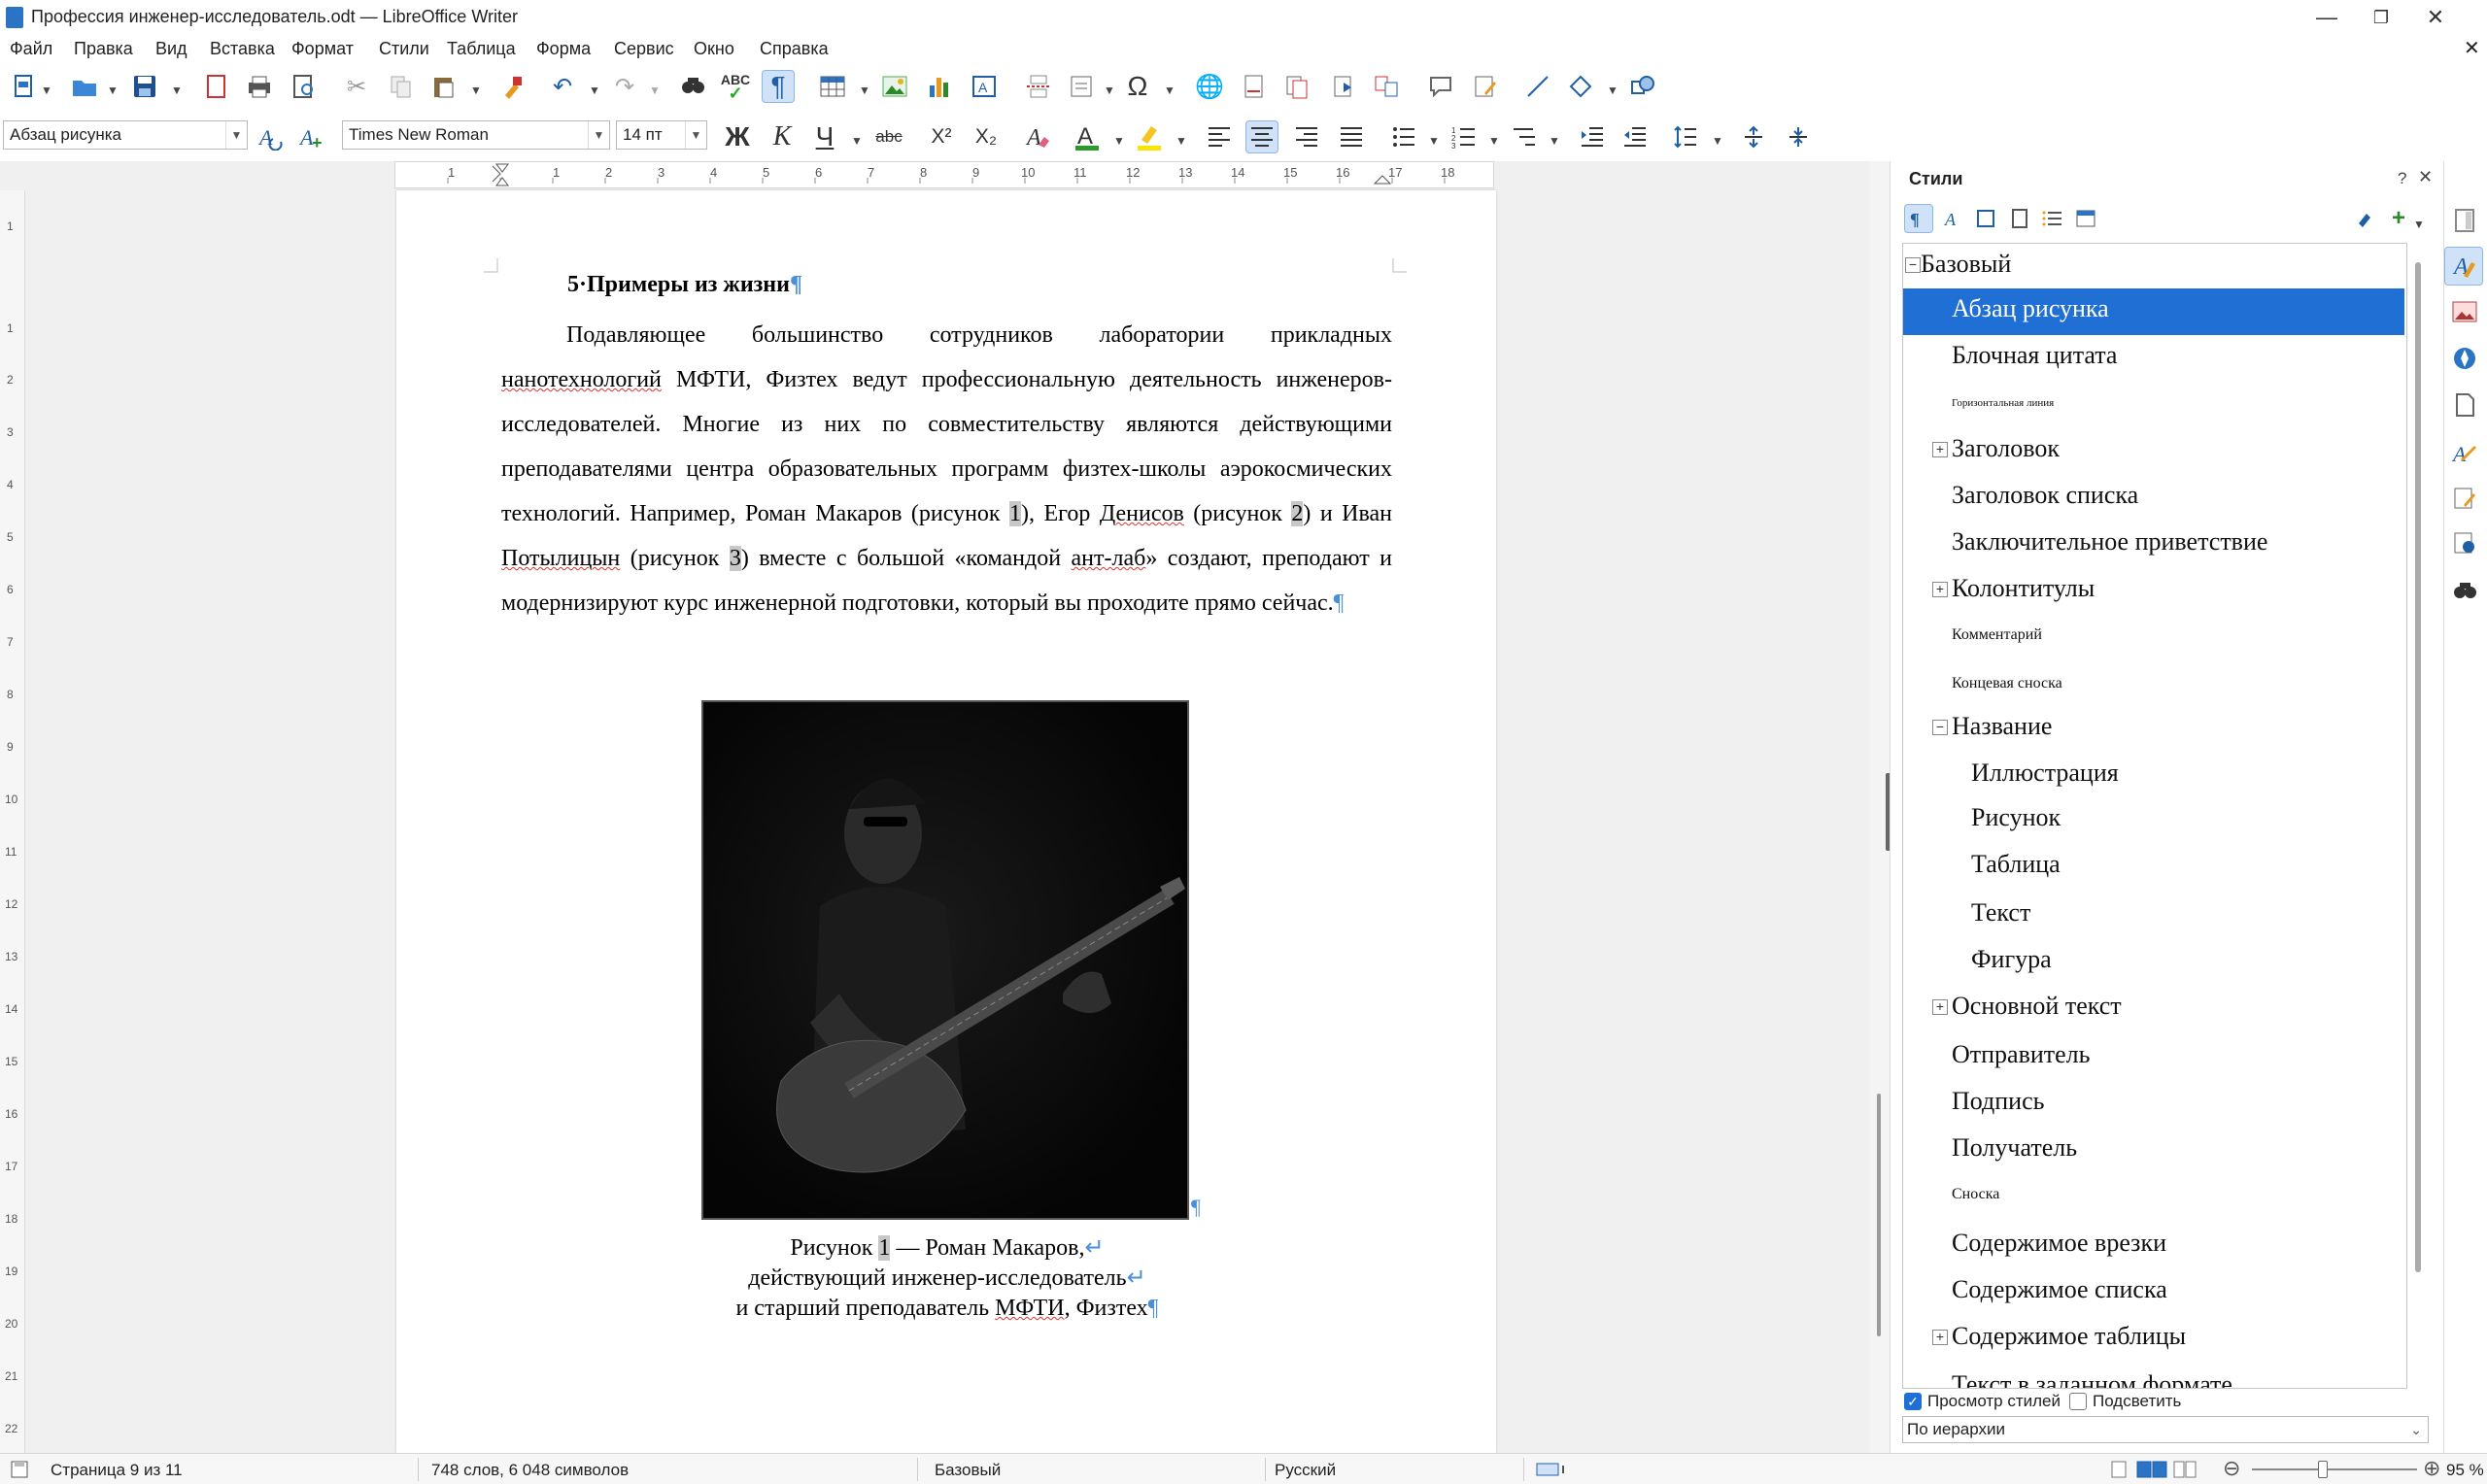  I want to click on style-tree-item: Содержимое врезки, so click(2153, 1246).